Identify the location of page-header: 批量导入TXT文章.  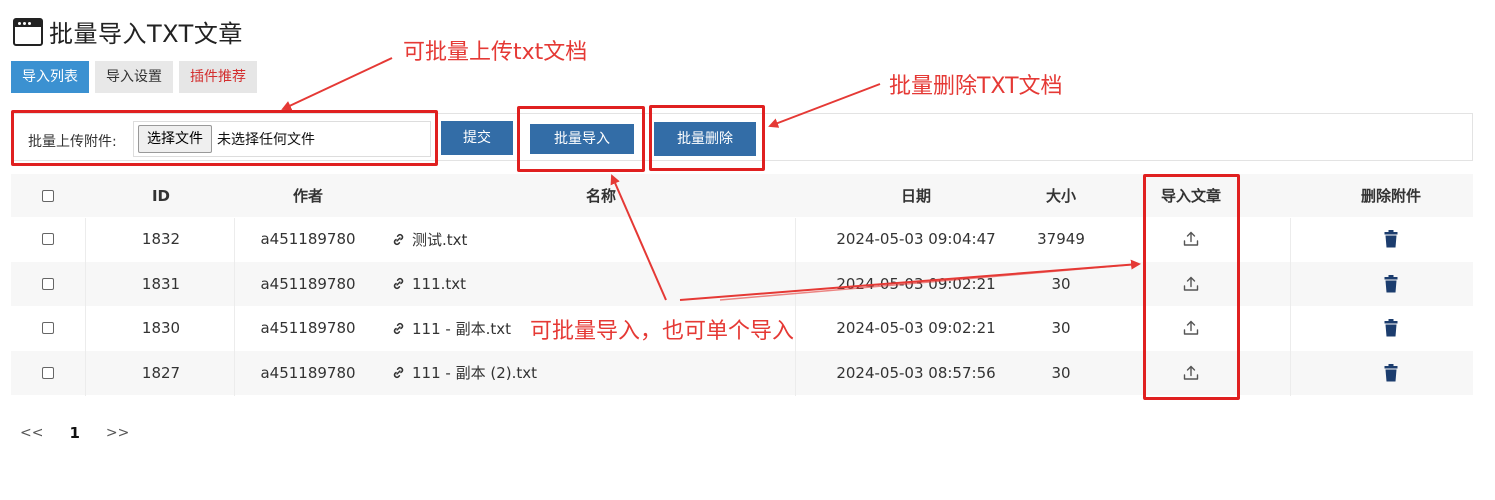
(128, 31).